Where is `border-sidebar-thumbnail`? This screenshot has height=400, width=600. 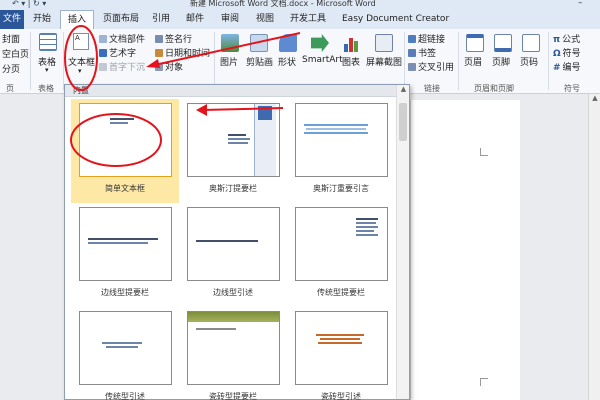 border-sidebar-thumbnail is located at coordinates (125, 244).